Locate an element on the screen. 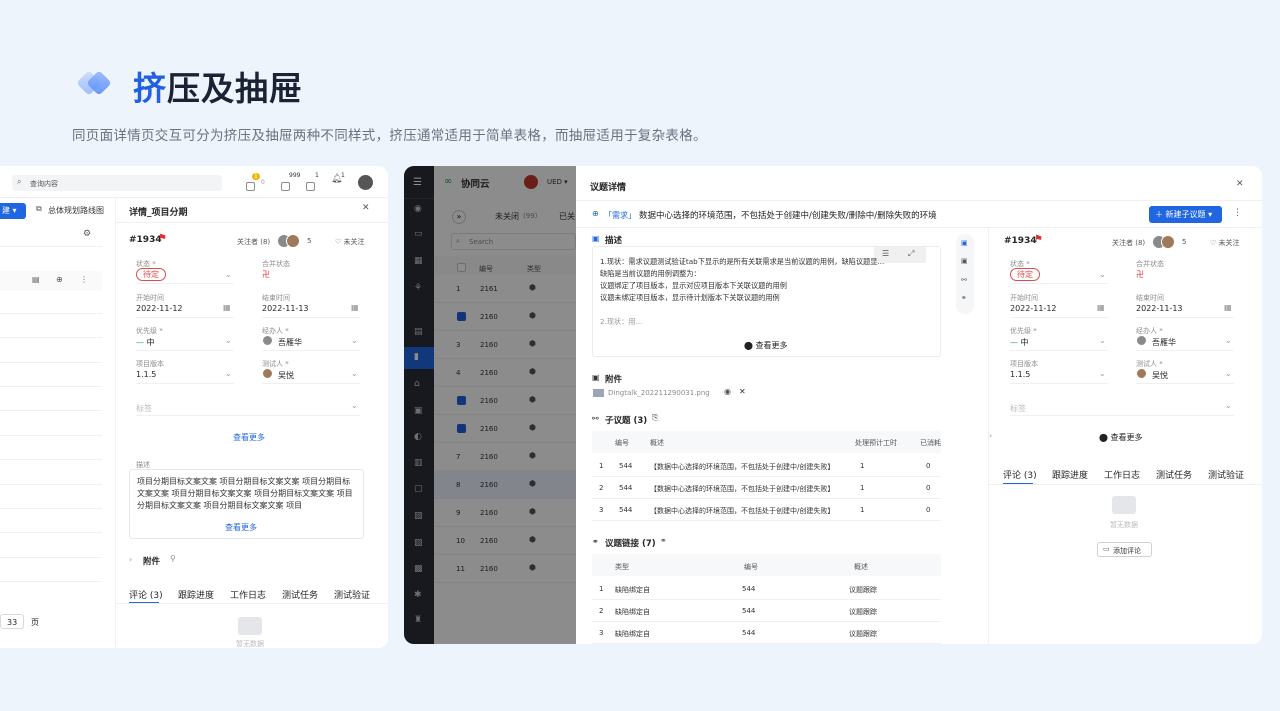  link-cell-no: 544 is located at coordinates (749, 589).